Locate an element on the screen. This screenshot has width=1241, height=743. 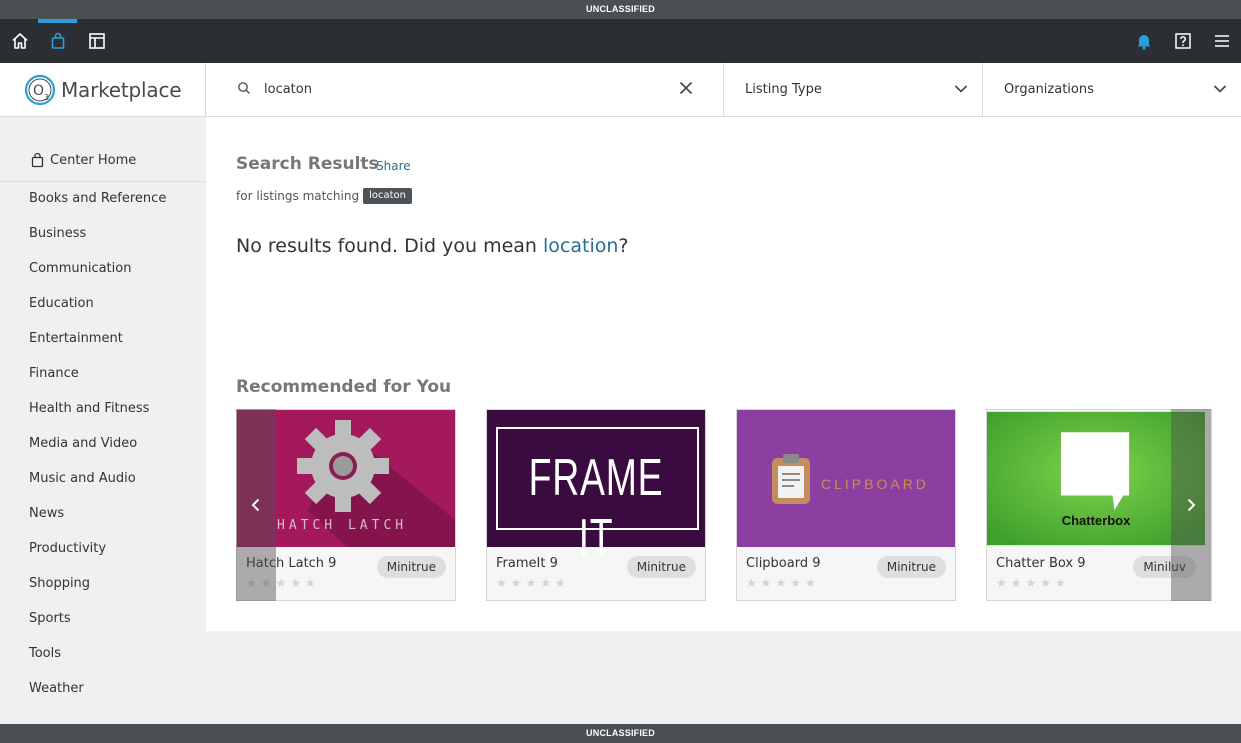
top-navbar is located at coordinates (620, 41).